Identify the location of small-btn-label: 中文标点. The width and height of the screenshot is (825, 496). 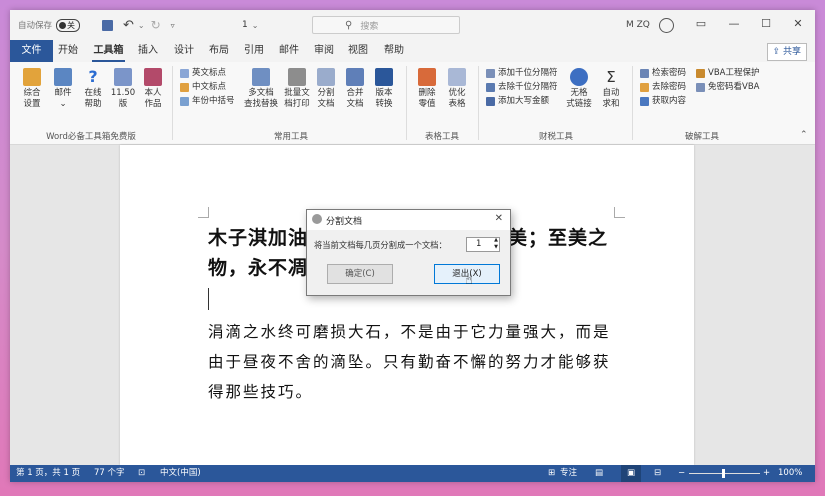
(209, 87).